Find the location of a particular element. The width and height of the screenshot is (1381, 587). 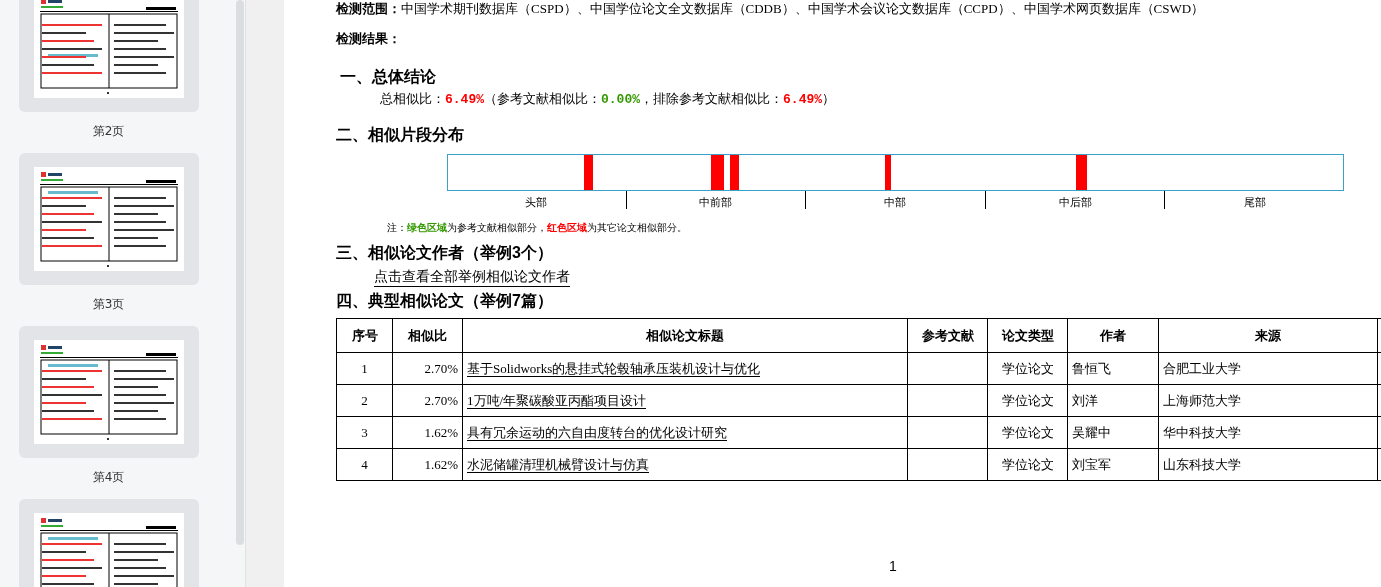

table-cell: 合肥工业大学 is located at coordinates (1268, 368).